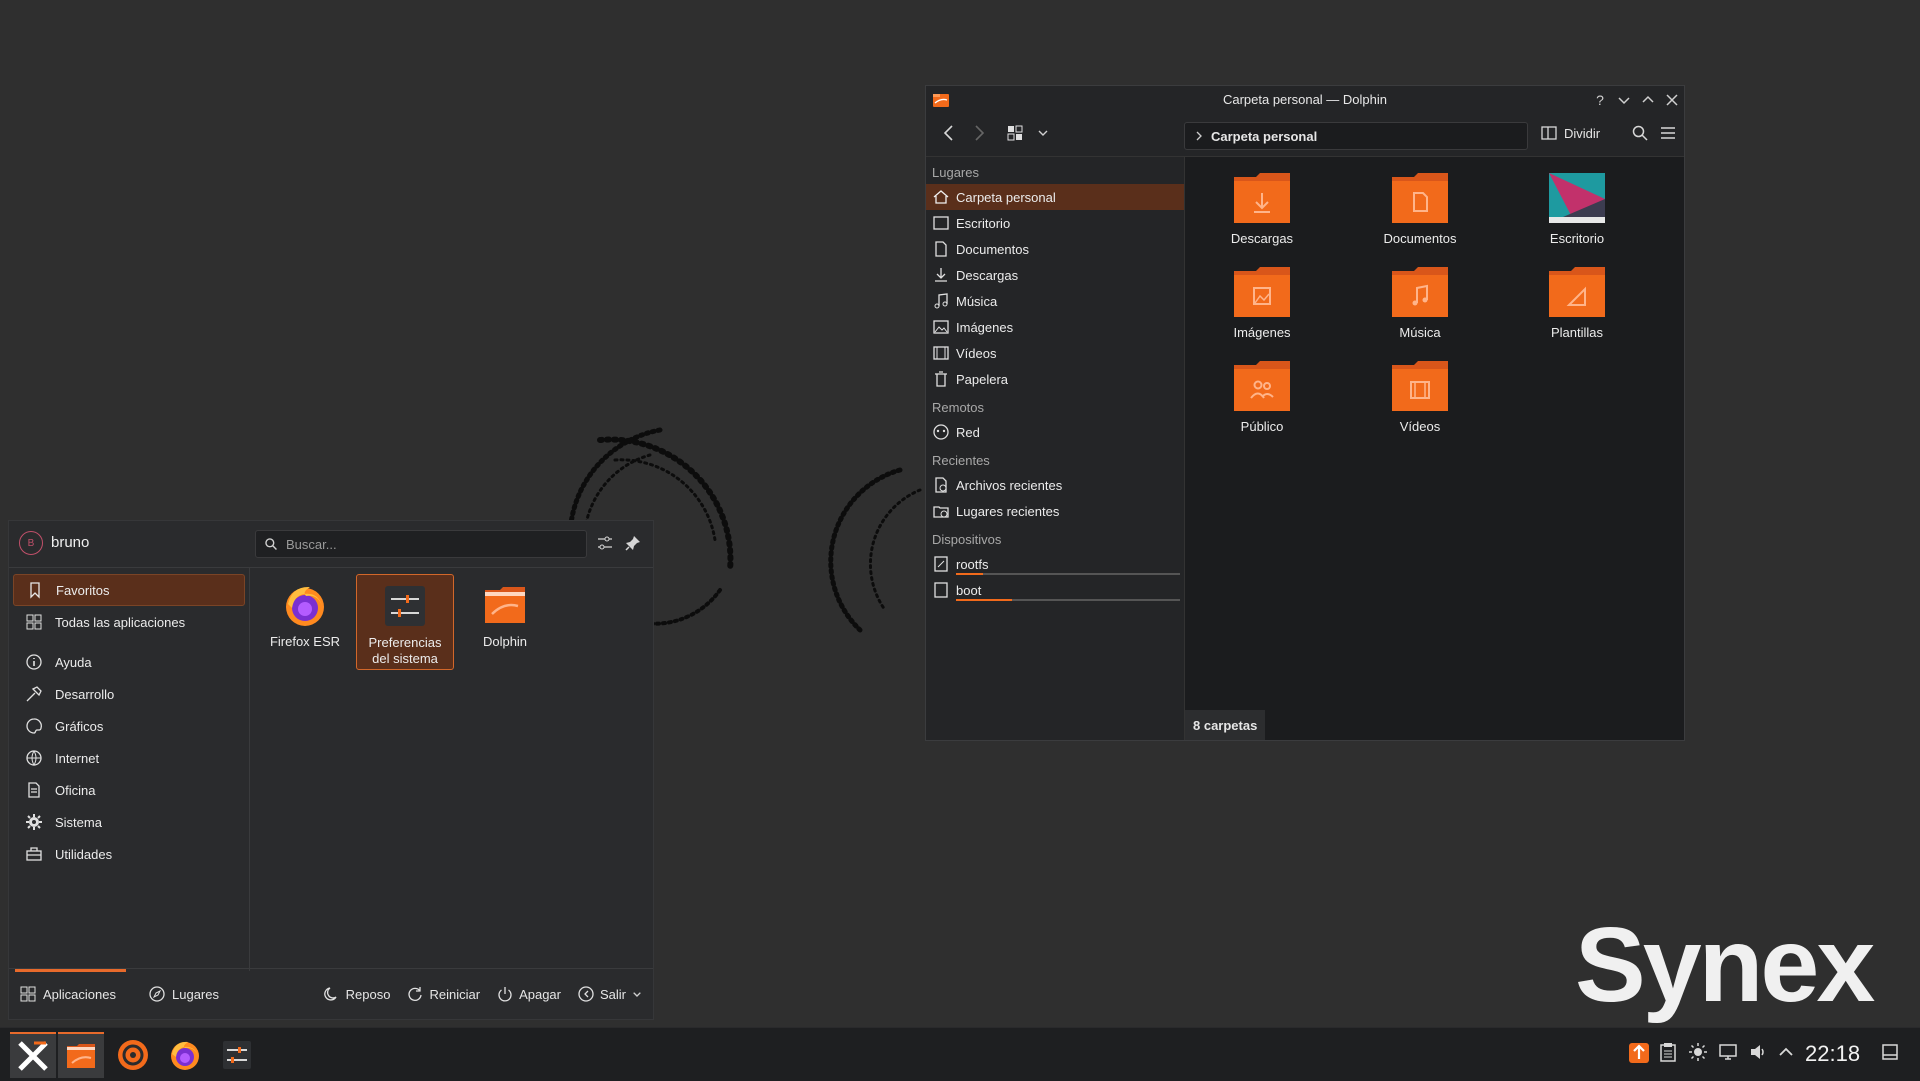 The image size is (1920, 1081). What do you see at coordinates (1420, 207) in the screenshot?
I see `folder-documentos: Documentos` at bounding box center [1420, 207].